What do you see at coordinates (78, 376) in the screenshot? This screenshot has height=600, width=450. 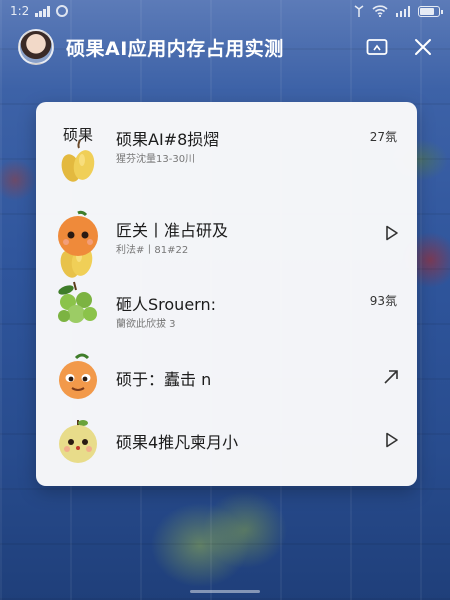 I see `peach-face-icon` at bounding box center [78, 376].